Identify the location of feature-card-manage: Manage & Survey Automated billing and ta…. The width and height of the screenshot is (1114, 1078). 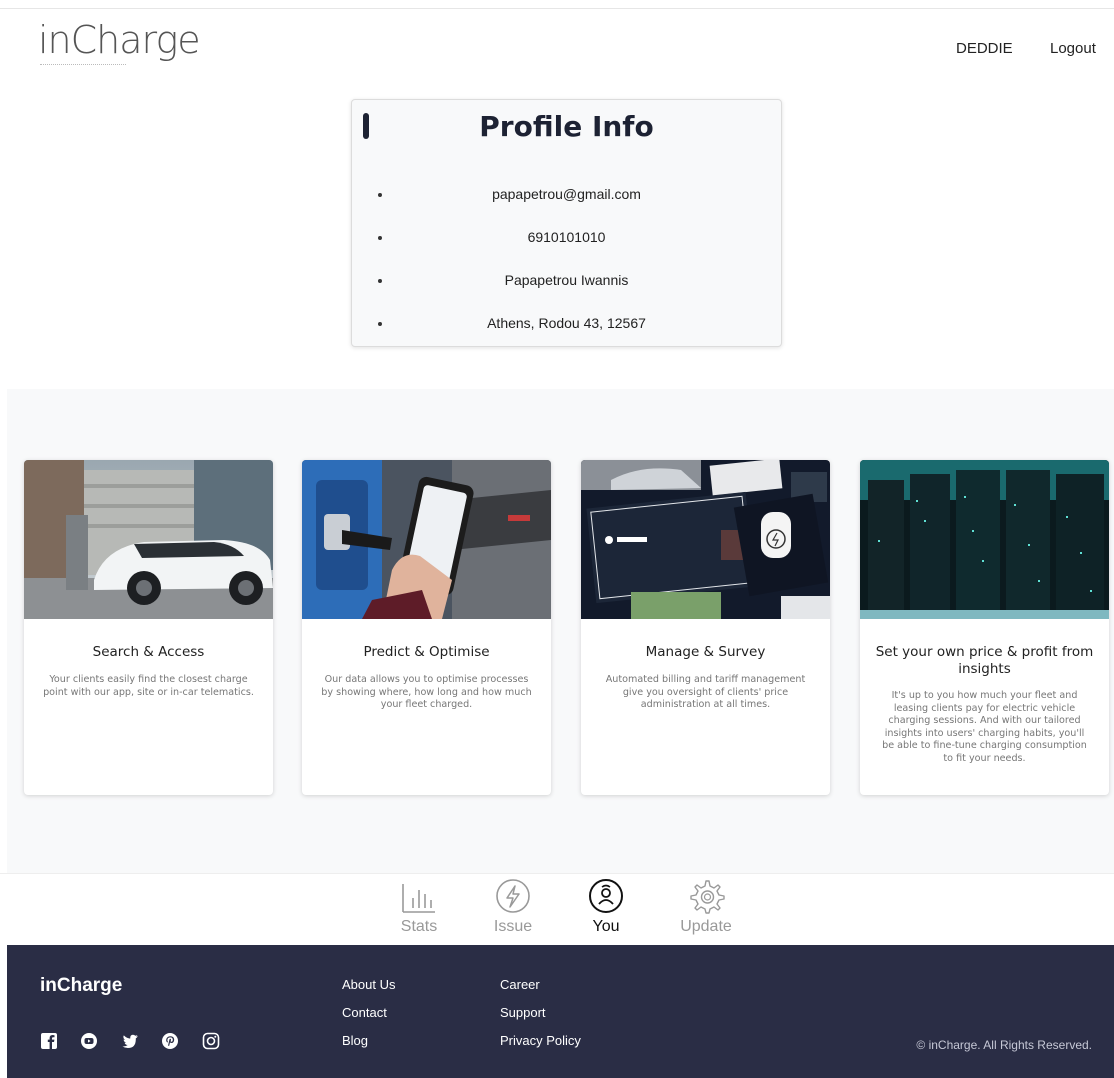
(705, 627).